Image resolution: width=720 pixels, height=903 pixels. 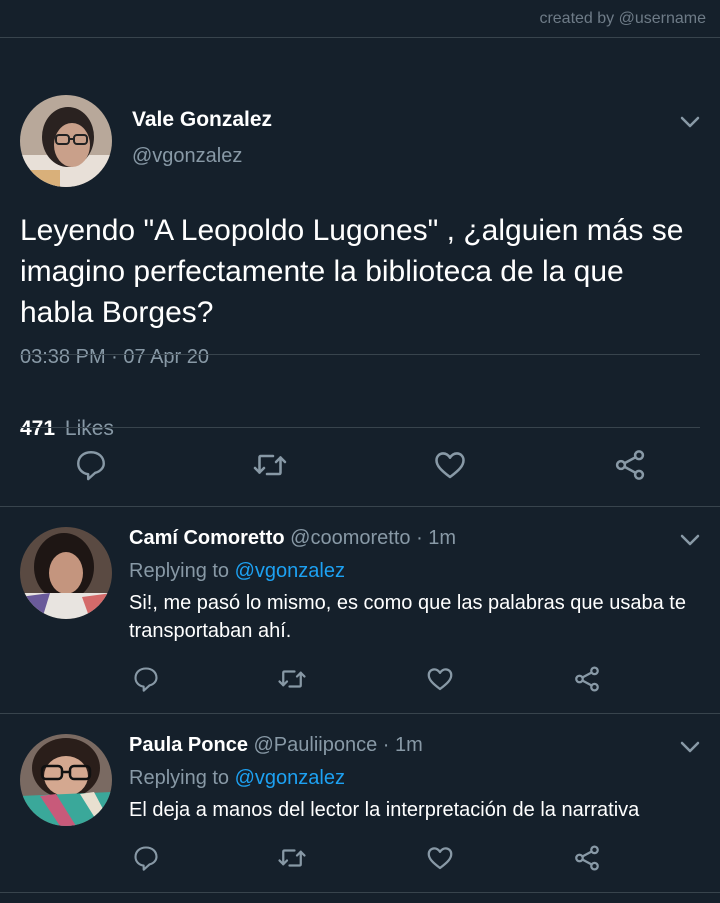 What do you see at coordinates (187, 156) in the screenshot?
I see `author-handle: @vgonzalez` at bounding box center [187, 156].